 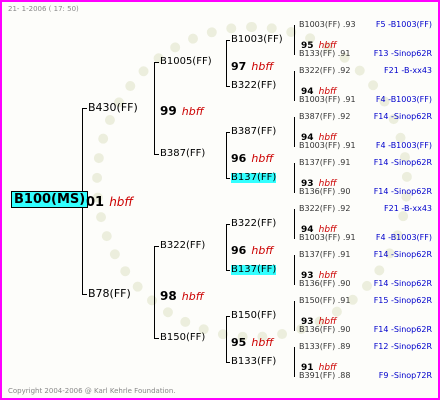 I want to click on l2-name: B78(FF), so click(x=109, y=293).